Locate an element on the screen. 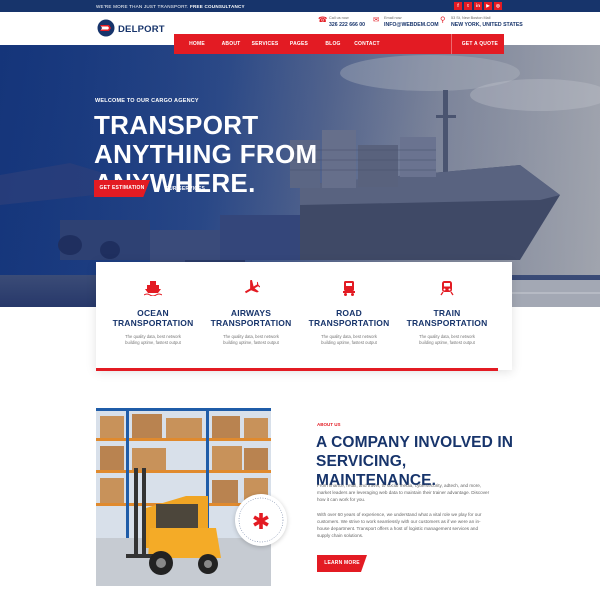 The width and height of the screenshot is (600, 600). instagram-icon: ◎ is located at coordinates (498, 6).